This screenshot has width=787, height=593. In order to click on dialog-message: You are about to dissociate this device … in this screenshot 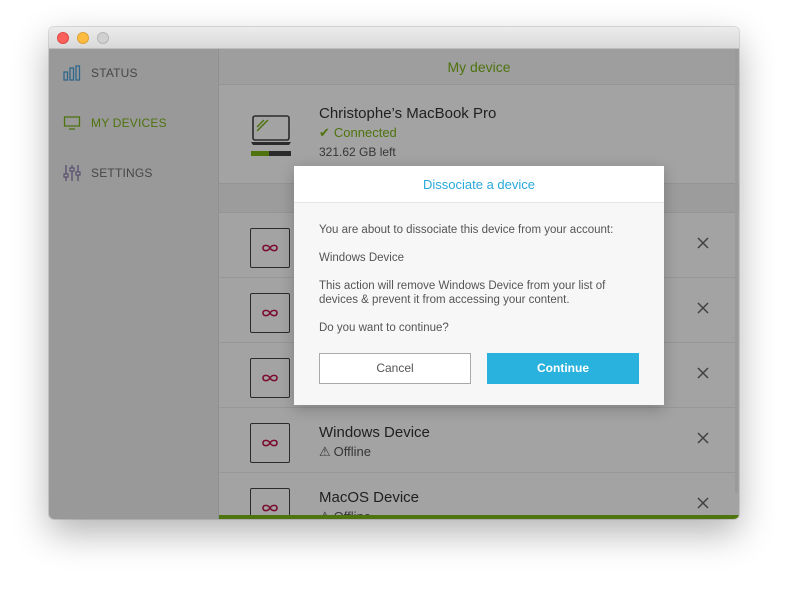, I will do `click(466, 230)`.